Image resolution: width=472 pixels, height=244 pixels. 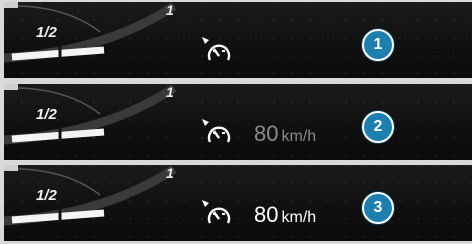 I want to click on callout-badge: 2, so click(x=378, y=127).